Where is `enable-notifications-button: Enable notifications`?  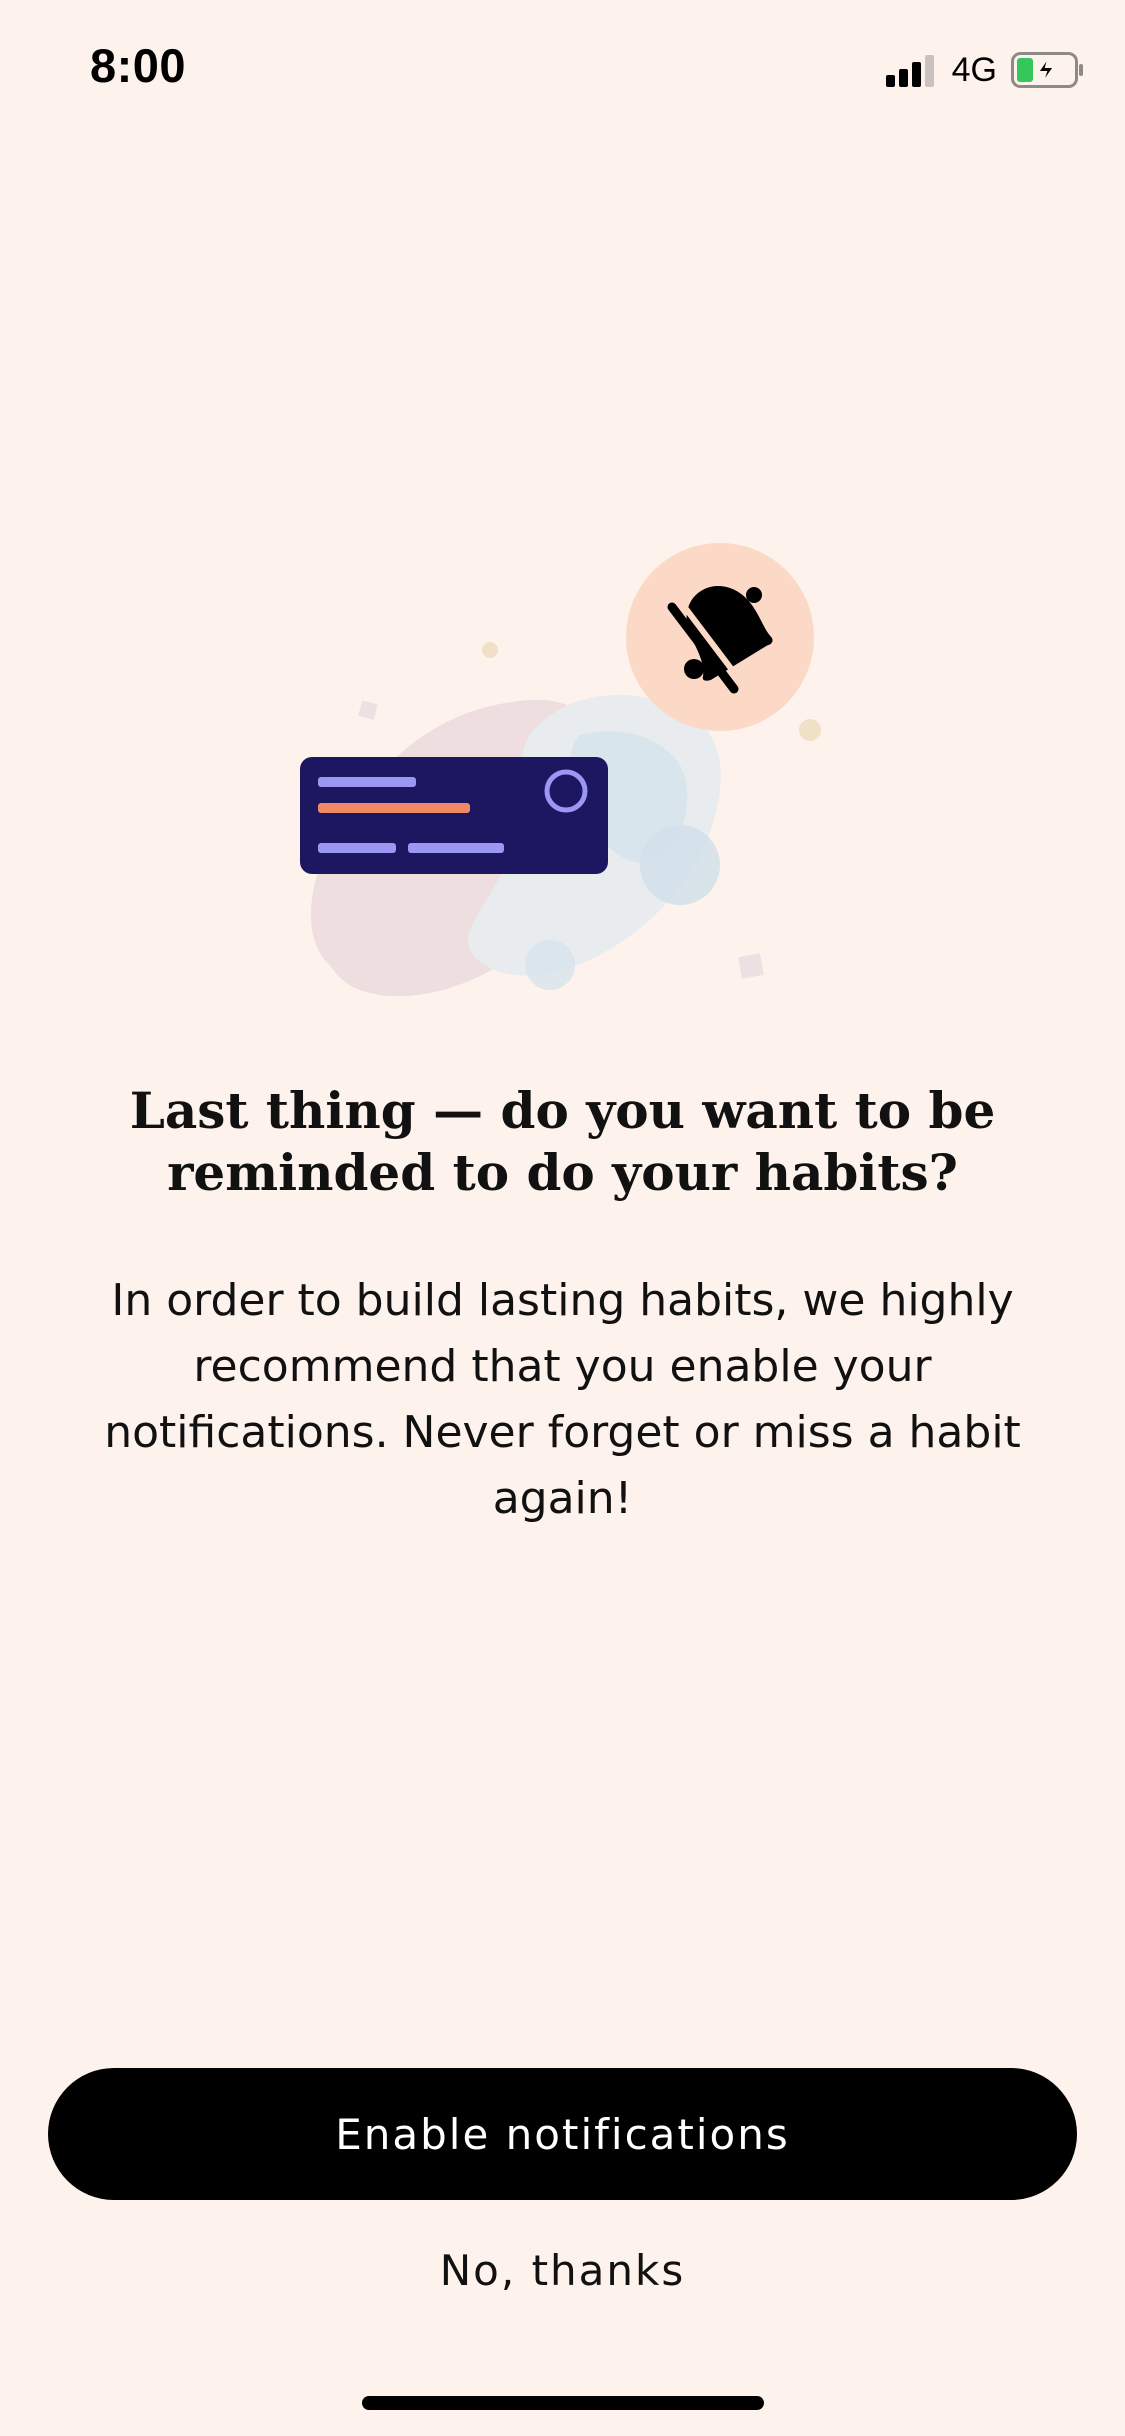 enable-notifications-button: Enable notifications is located at coordinates (562, 2134).